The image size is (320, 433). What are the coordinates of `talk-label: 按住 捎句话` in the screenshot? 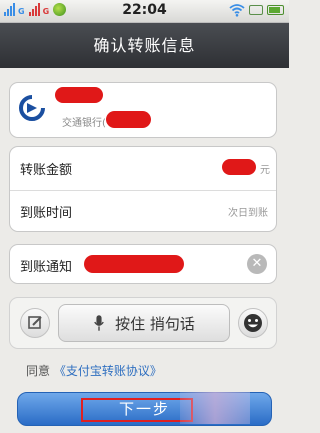 It's located at (155, 323).